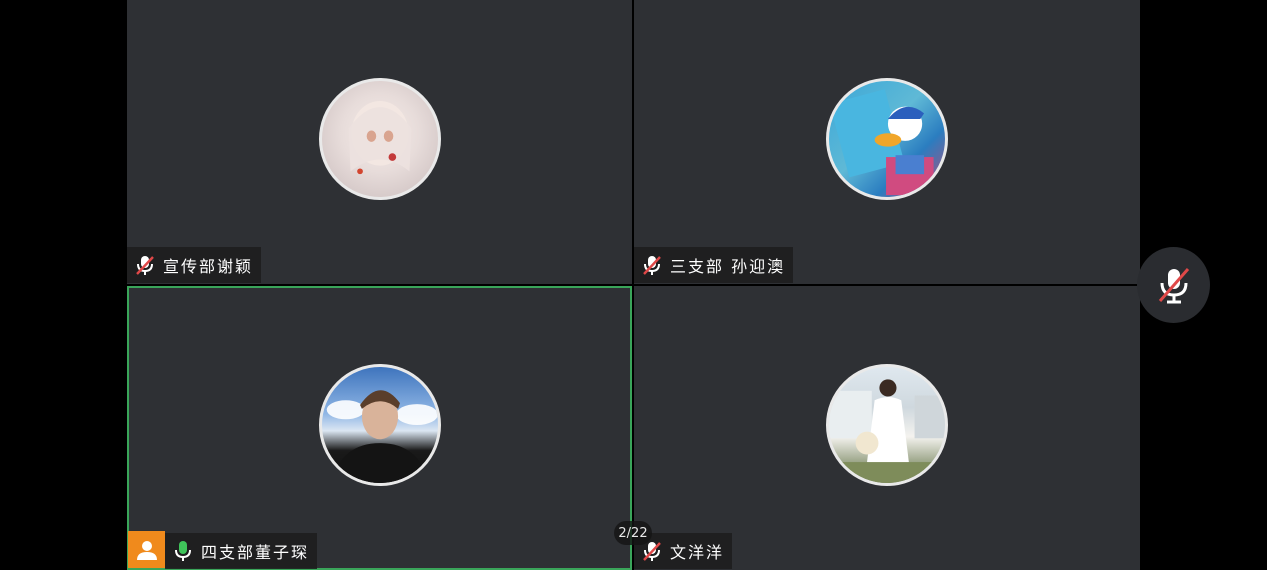 This screenshot has height=570, width=1267. I want to click on participant-nameplate: 四支部董子琛, so click(241, 551).